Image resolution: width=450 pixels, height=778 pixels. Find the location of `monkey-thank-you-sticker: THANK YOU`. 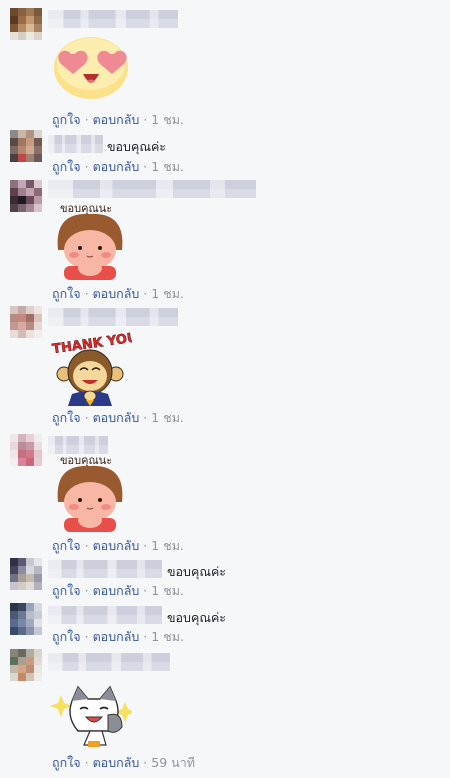

monkey-thank-you-sticker: THANK YOU is located at coordinates (91, 368).